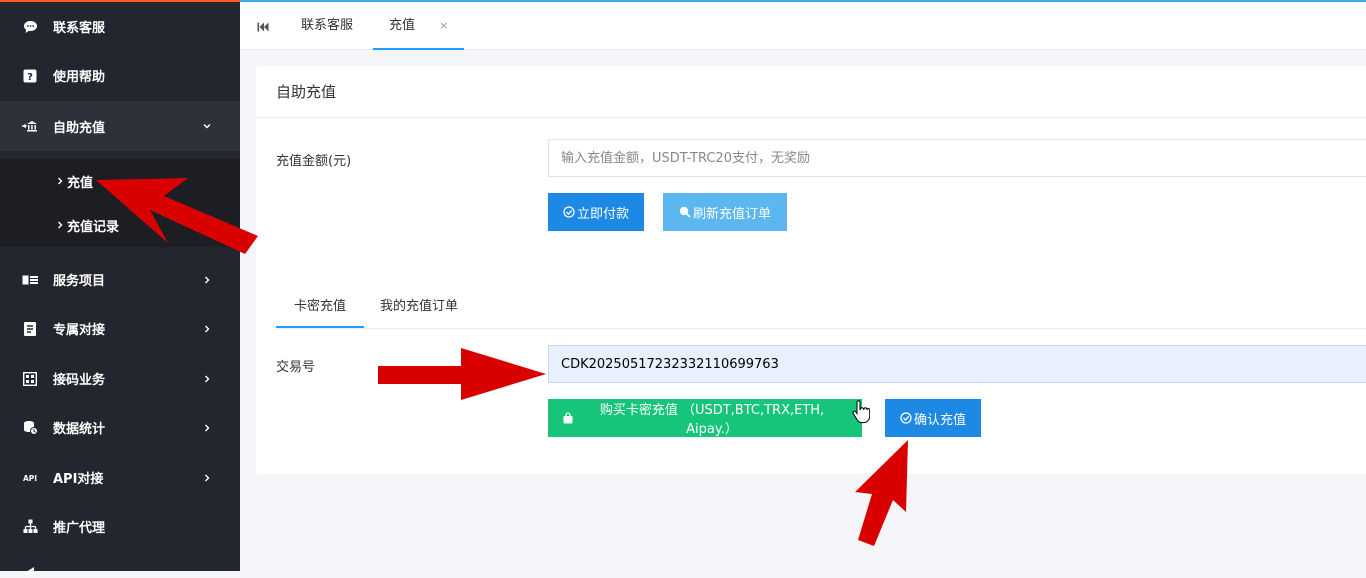  I want to click on sidebar-item-promotion: 推广代理, so click(120, 526).